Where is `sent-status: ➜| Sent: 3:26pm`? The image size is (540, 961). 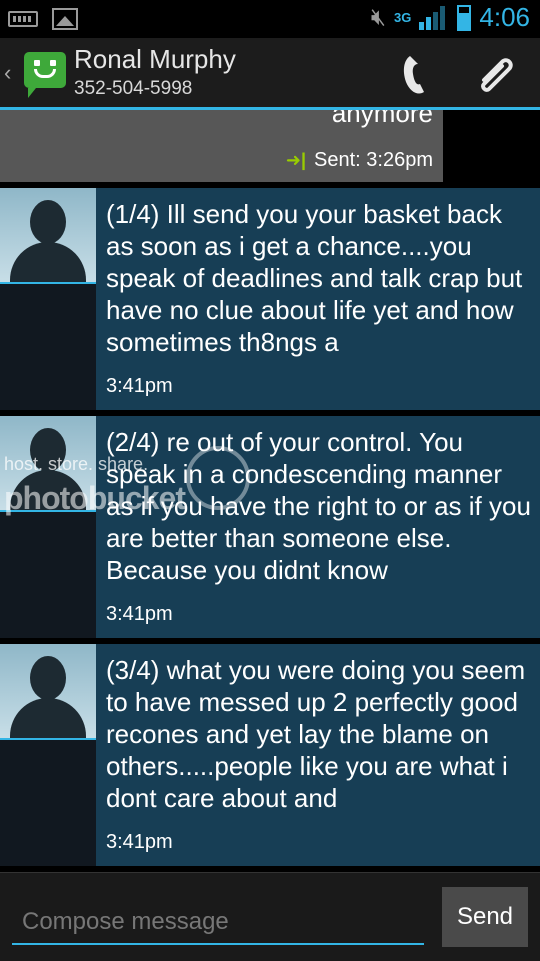 sent-status: ➜| Sent: 3:26pm is located at coordinates (359, 160).